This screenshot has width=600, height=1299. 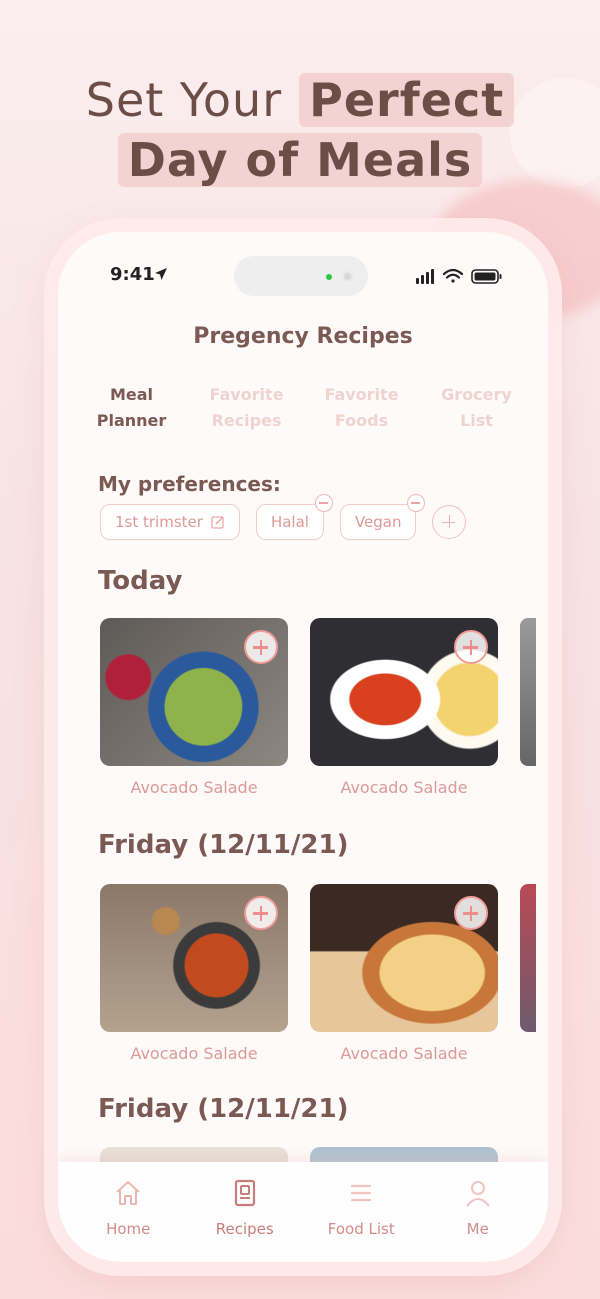 I want to click on nav-label: Home, so click(x=128, y=1229).